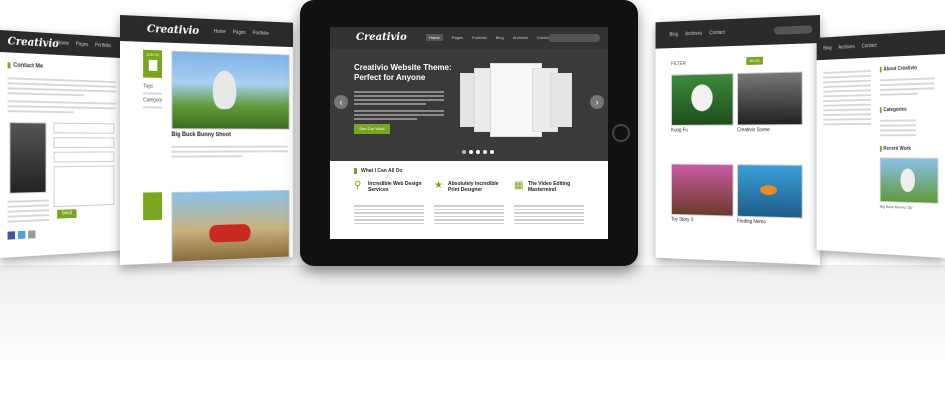 Image resolution: width=945 pixels, height=418 pixels. I want to click on contact-intro, so click(61, 95).